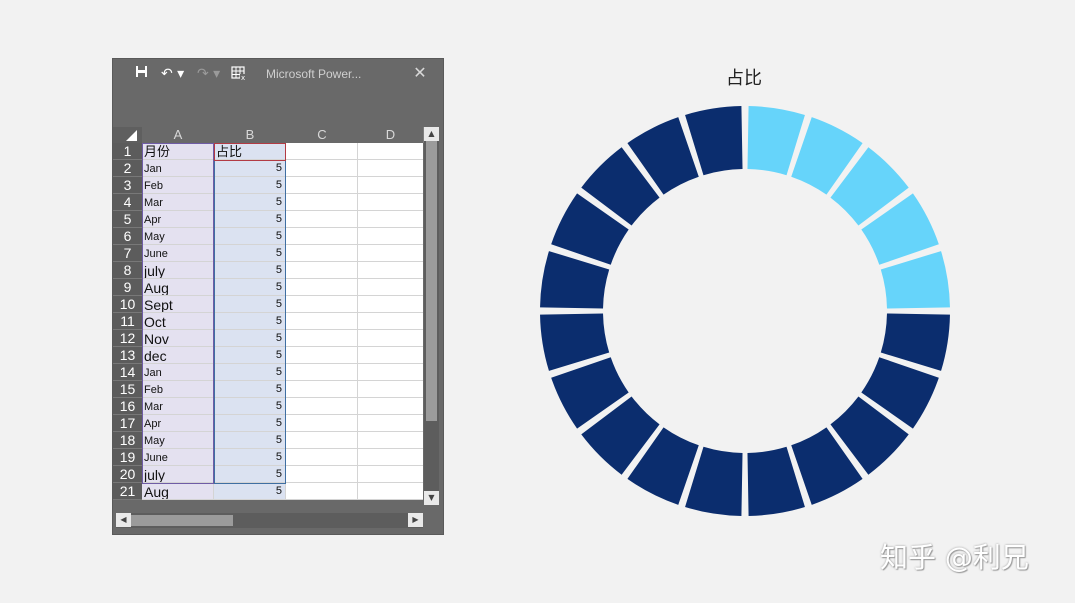  I want to click on row-header: 9, so click(127, 287).